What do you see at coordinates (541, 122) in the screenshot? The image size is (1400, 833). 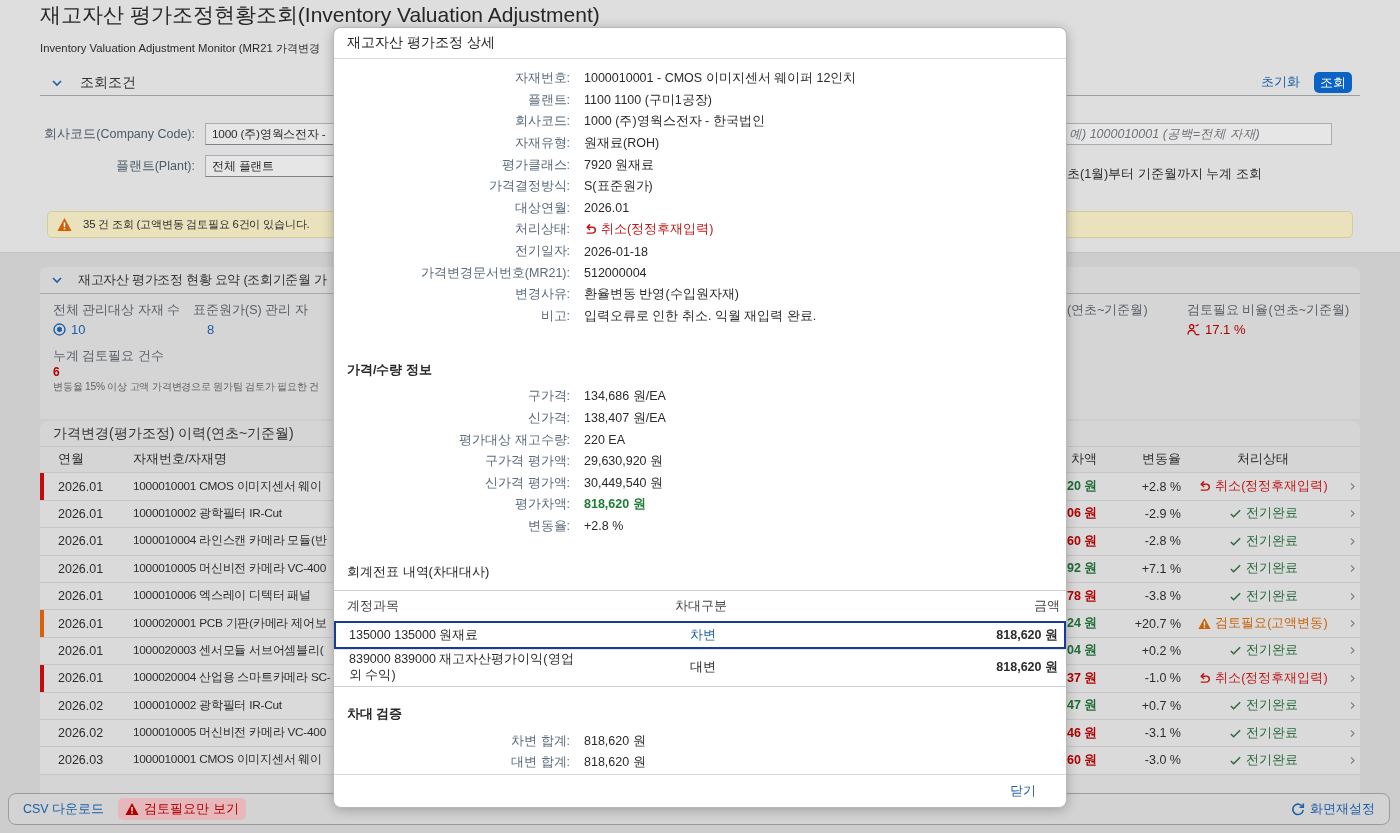 I see `detail-label: 회사코드:` at bounding box center [541, 122].